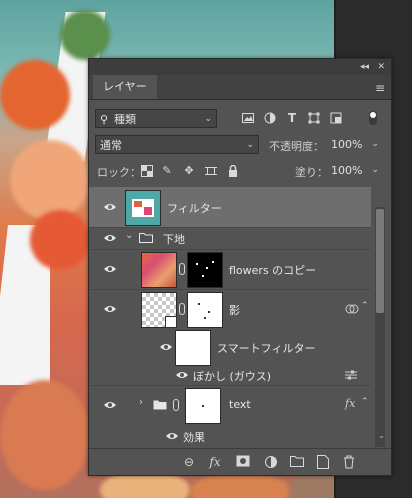 This screenshot has height=498, width=412. I want to click on filter-blending-options-icon, so click(351, 375).